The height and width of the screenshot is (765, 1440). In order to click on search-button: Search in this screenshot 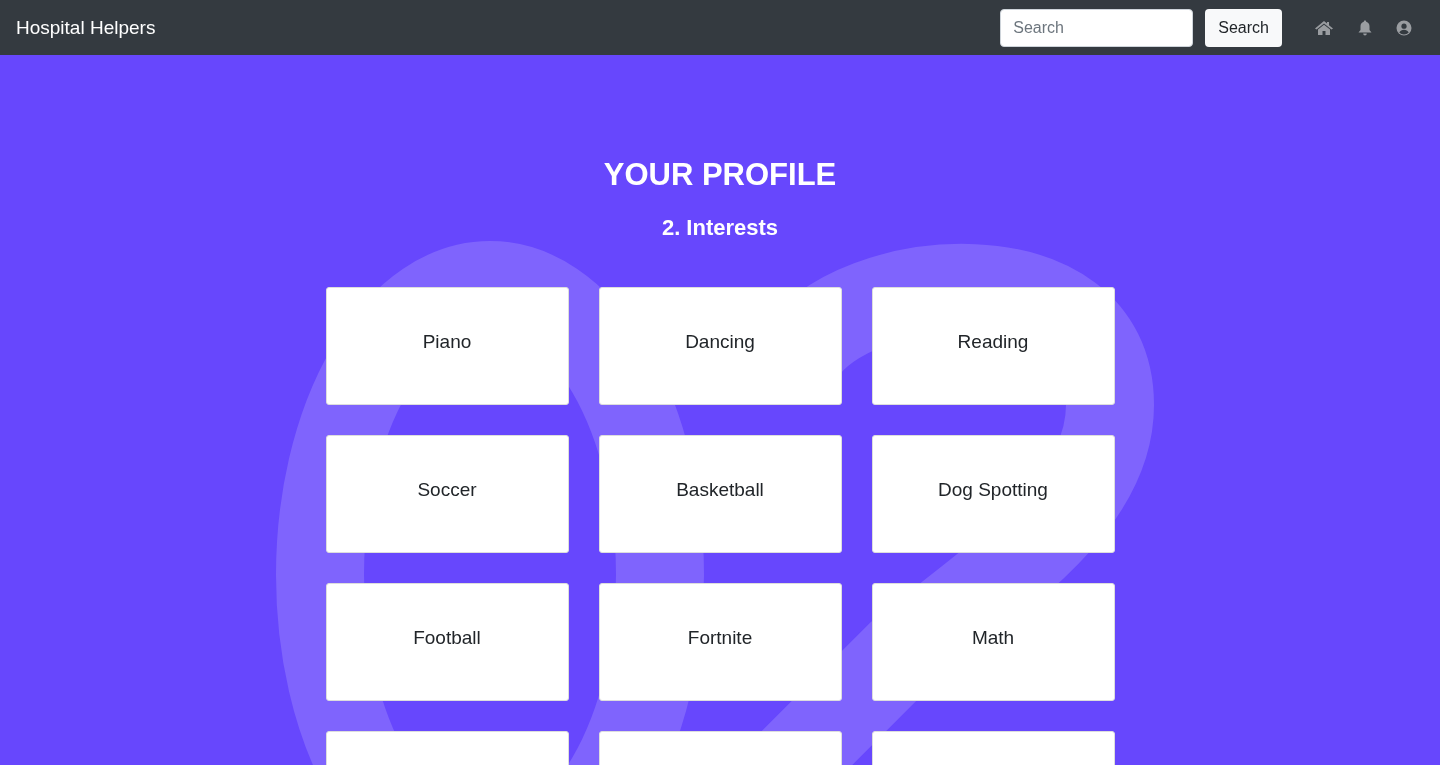, I will do `click(1243, 27)`.